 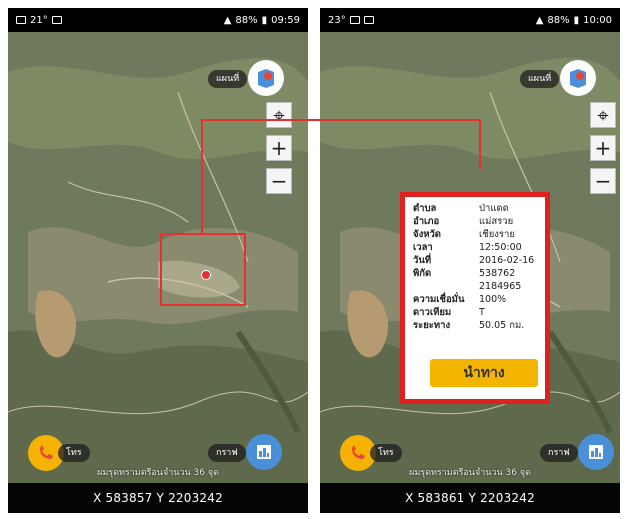 What do you see at coordinates (432, 312) in the screenshot?
I see `info-key: ดาวเทียม` at bounding box center [432, 312].